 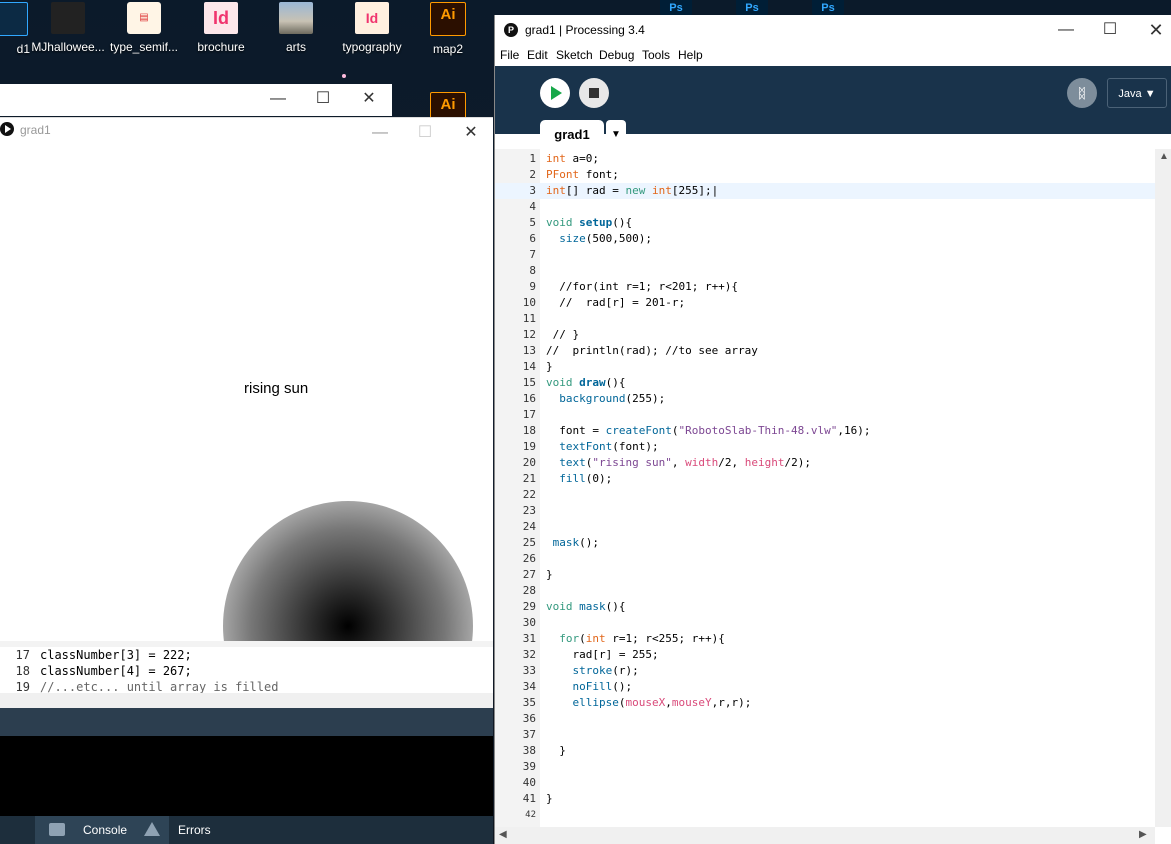 What do you see at coordinates (656, 55) in the screenshot?
I see `menu-tools: Tools` at bounding box center [656, 55].